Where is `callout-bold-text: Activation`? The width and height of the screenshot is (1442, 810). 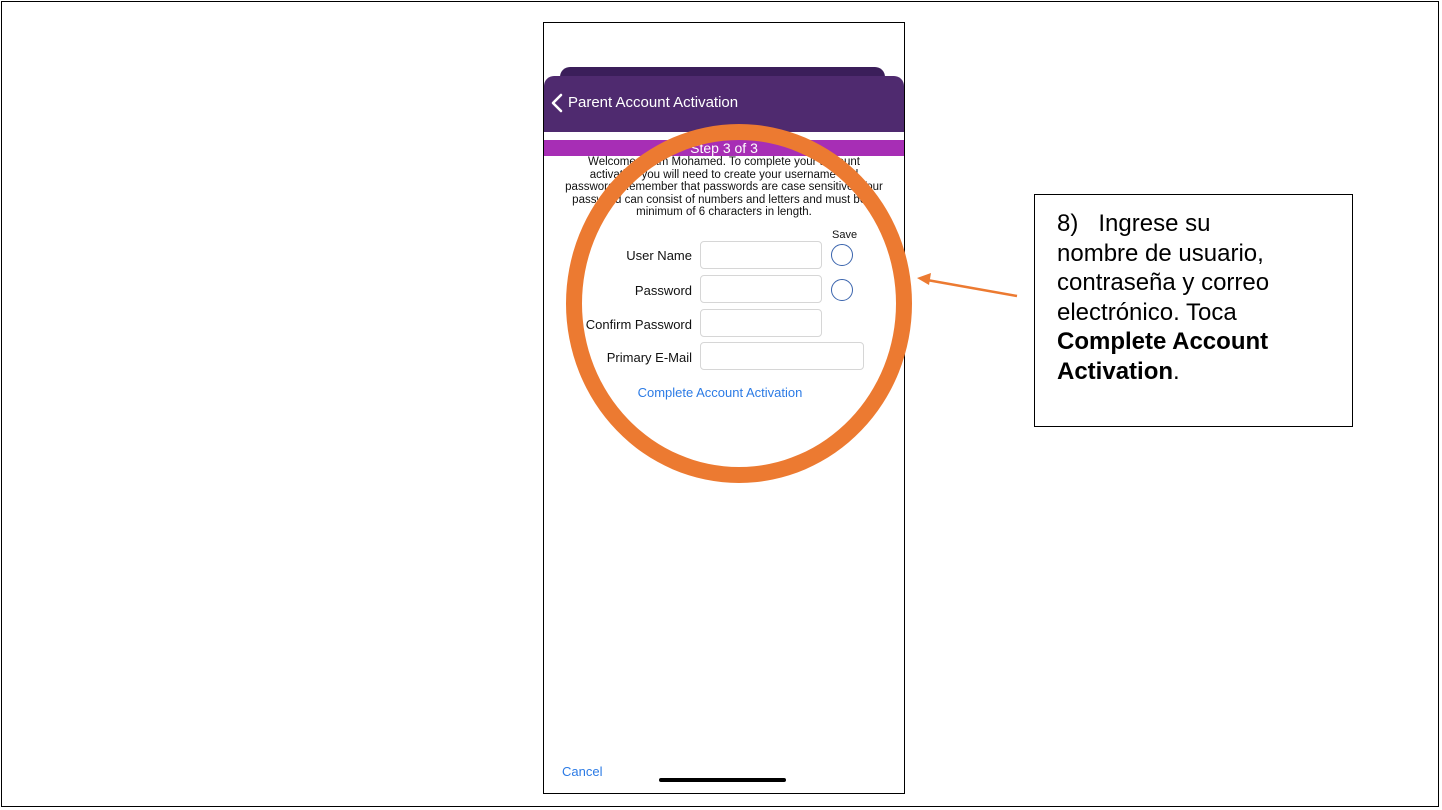
callout-bold-text: Activation is located at coordinates (1115, 371).